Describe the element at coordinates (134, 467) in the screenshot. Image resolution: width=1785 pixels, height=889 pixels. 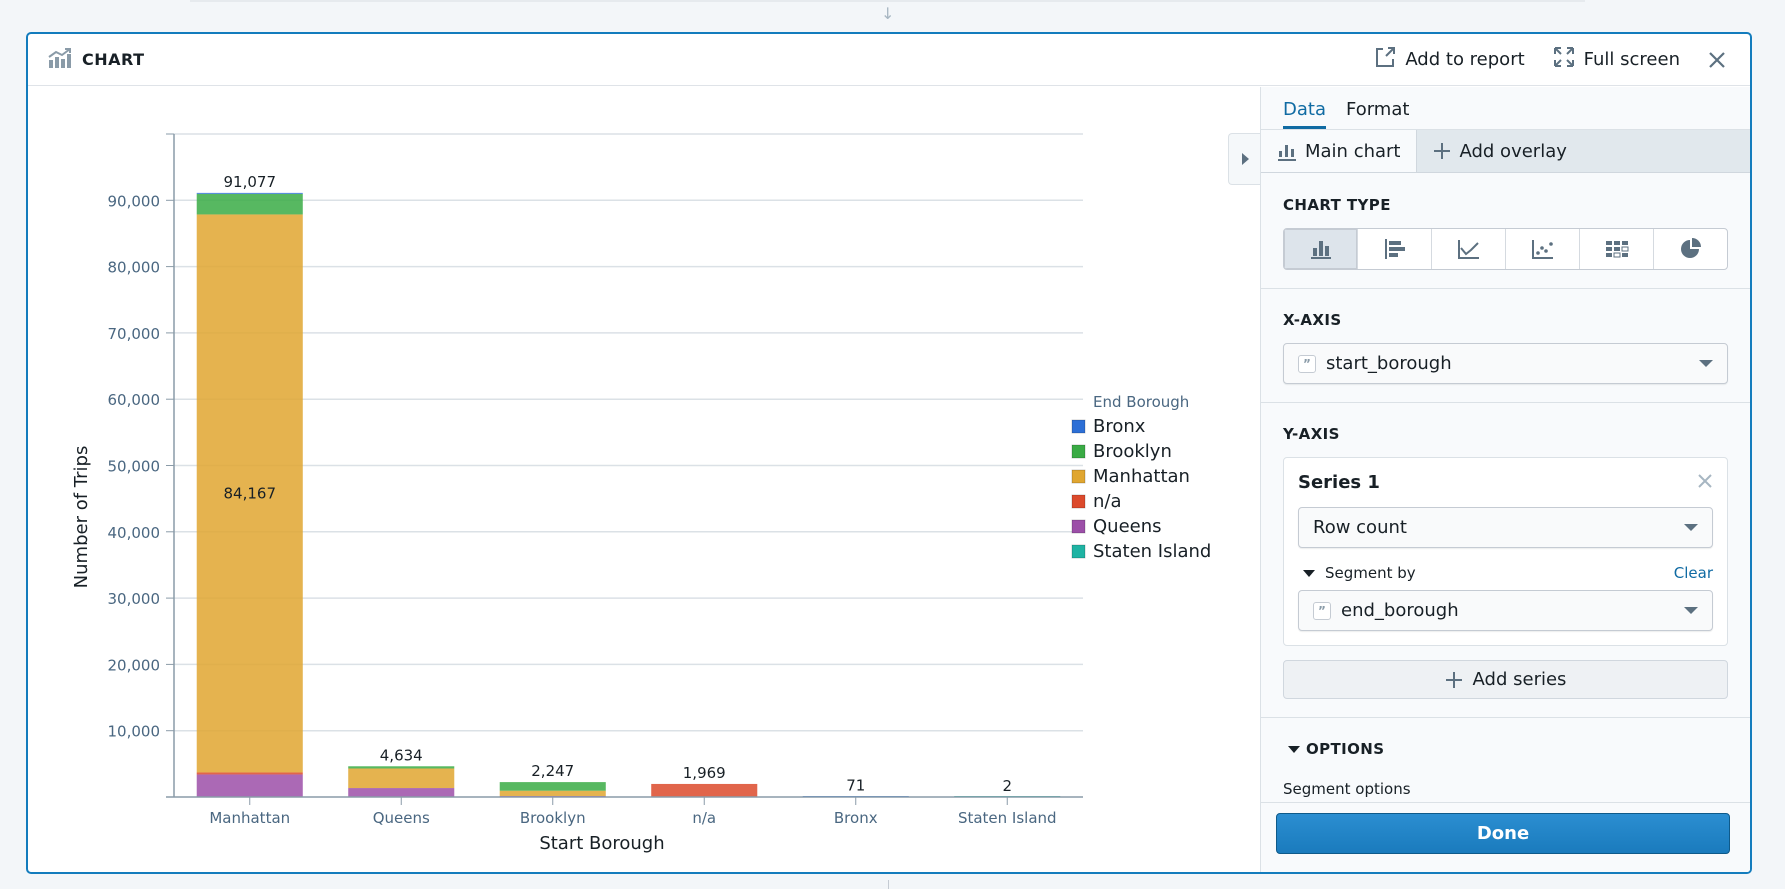
I see `y-tick-label: 50,000` at that location.